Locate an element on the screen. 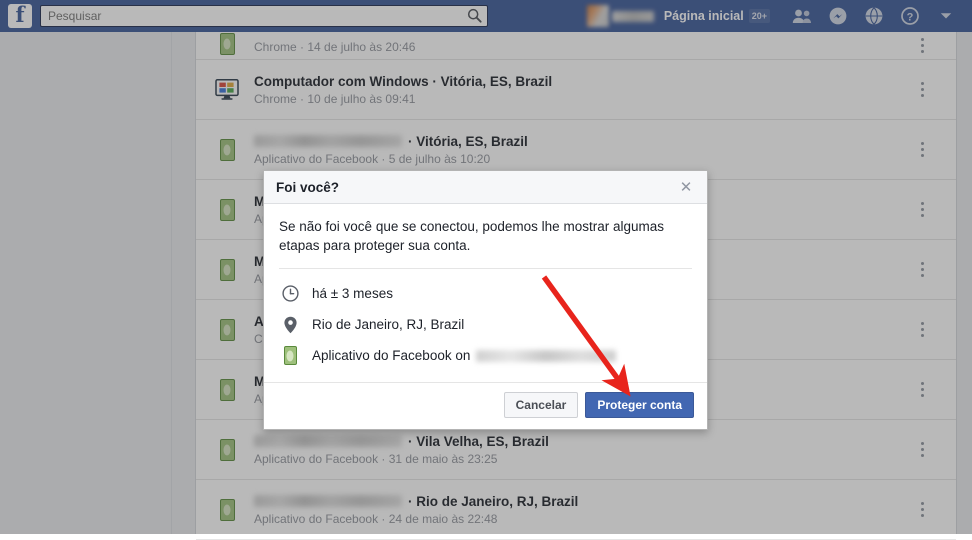 This screenshot has width=972, height=540. detail-time-text: há ± 3 meses is located at coordinates (352, 293).